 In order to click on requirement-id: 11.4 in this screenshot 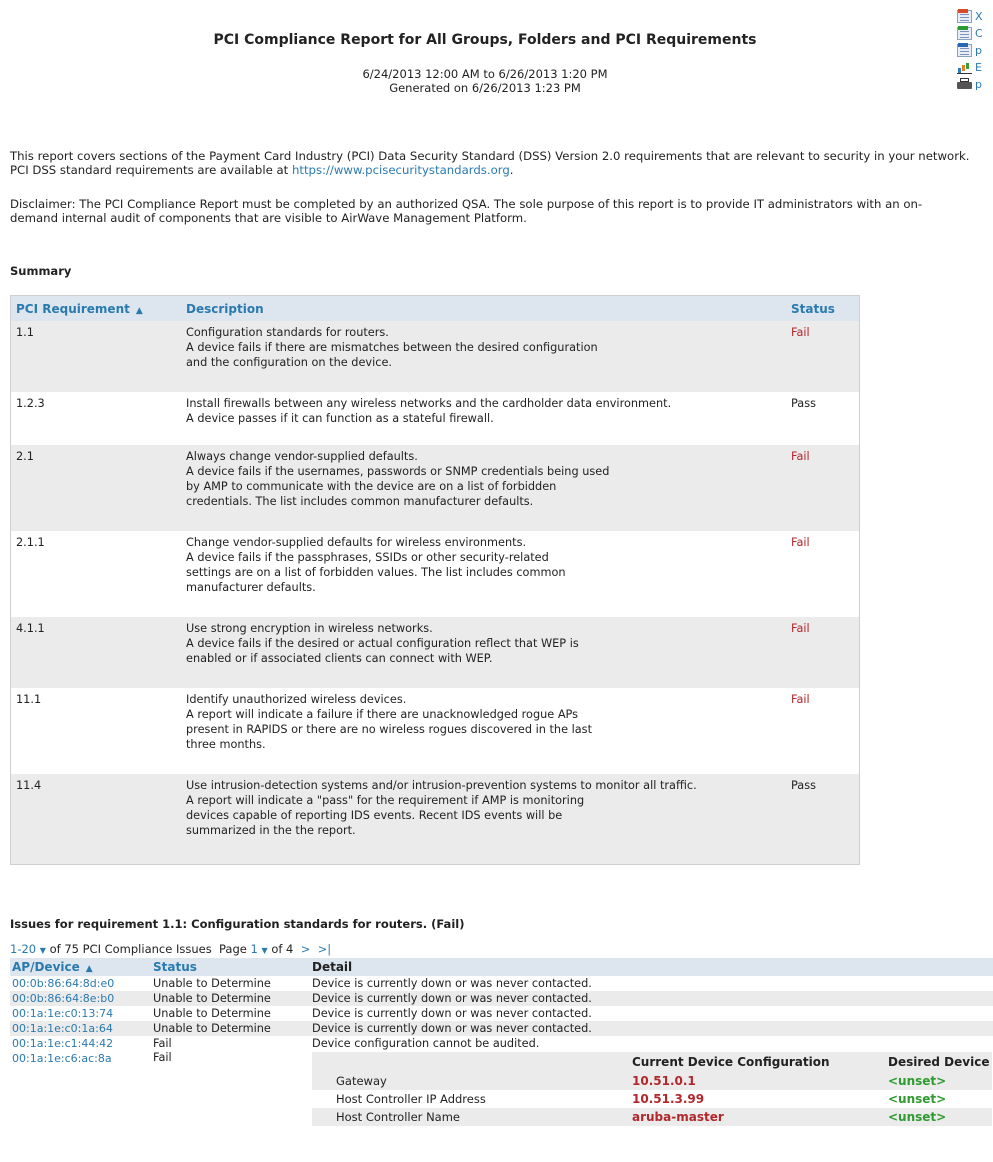, I will do `click(29, 785)`.